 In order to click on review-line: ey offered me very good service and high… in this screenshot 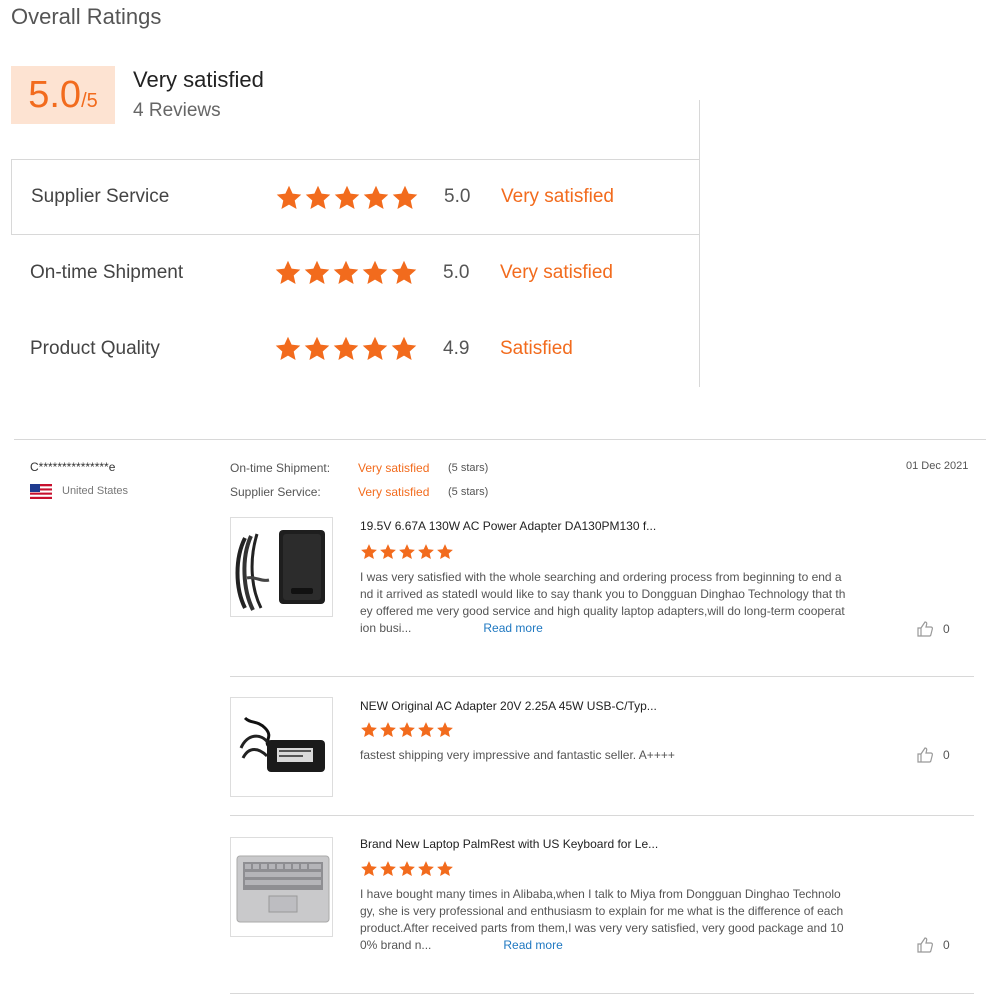, I will do `click(602, 611)`.